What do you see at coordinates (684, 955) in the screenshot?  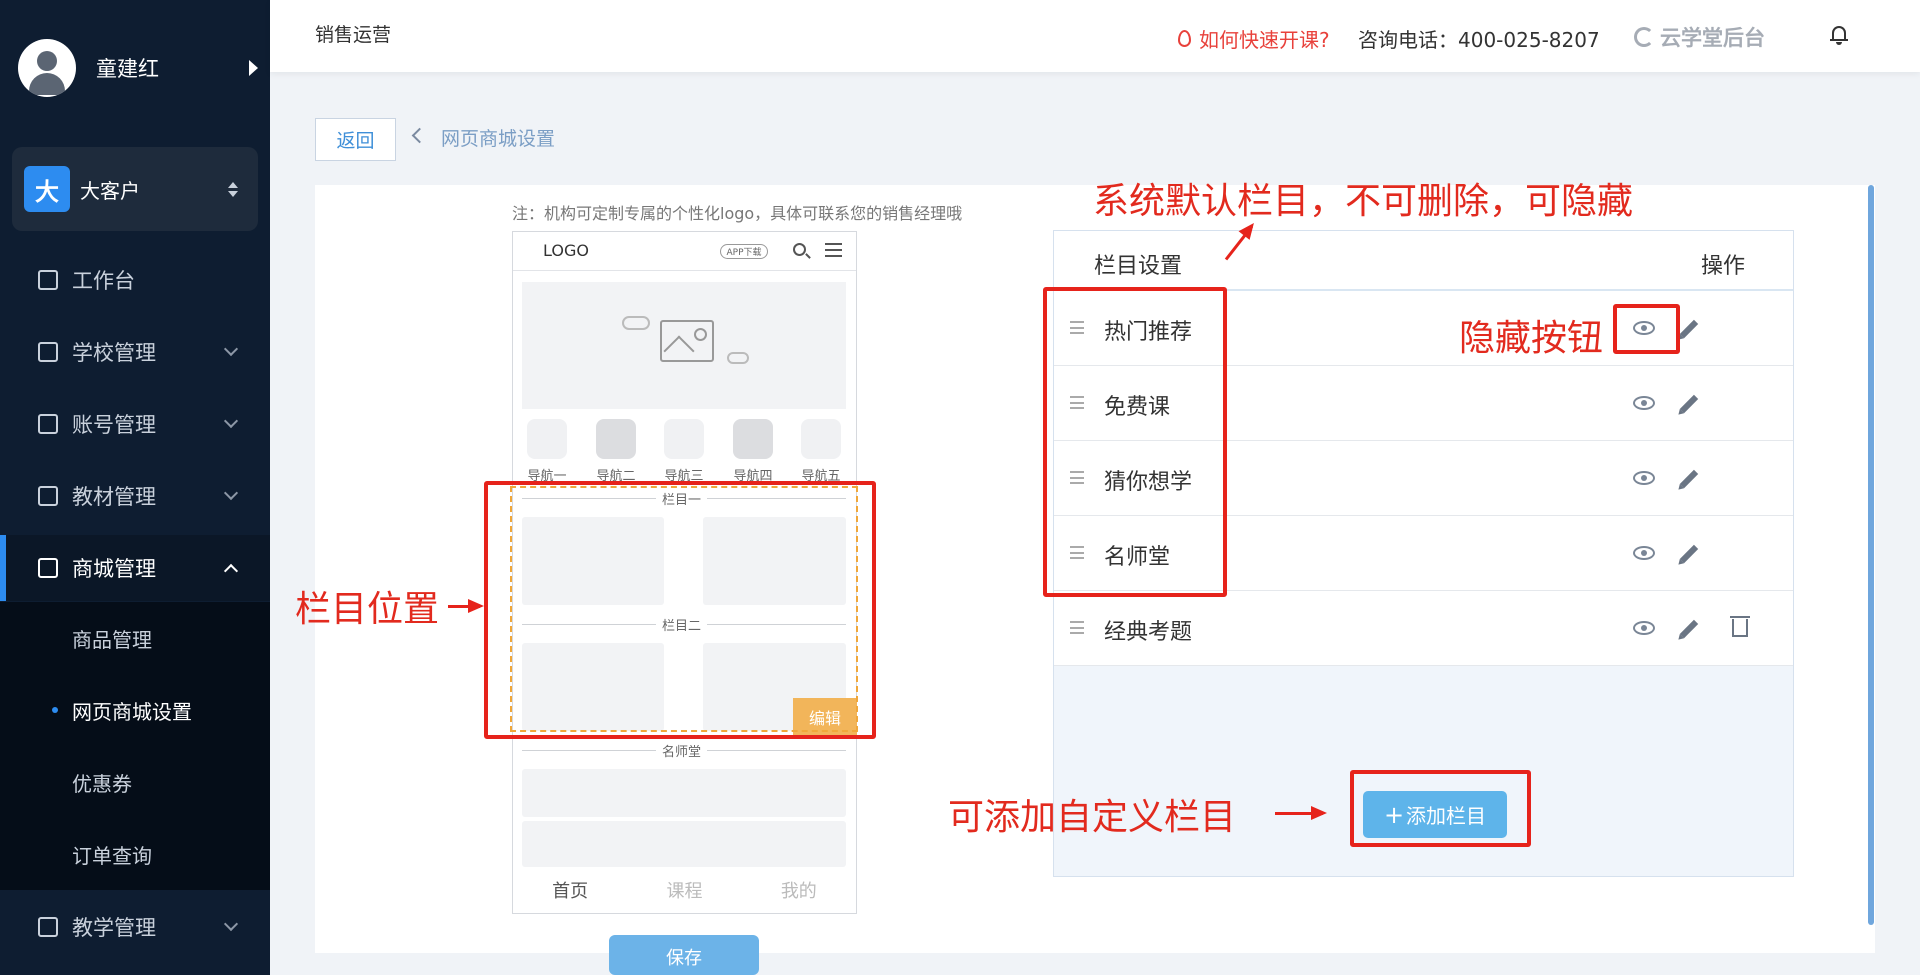 I see `save-button: 保存` at bounding box center [684, 955].